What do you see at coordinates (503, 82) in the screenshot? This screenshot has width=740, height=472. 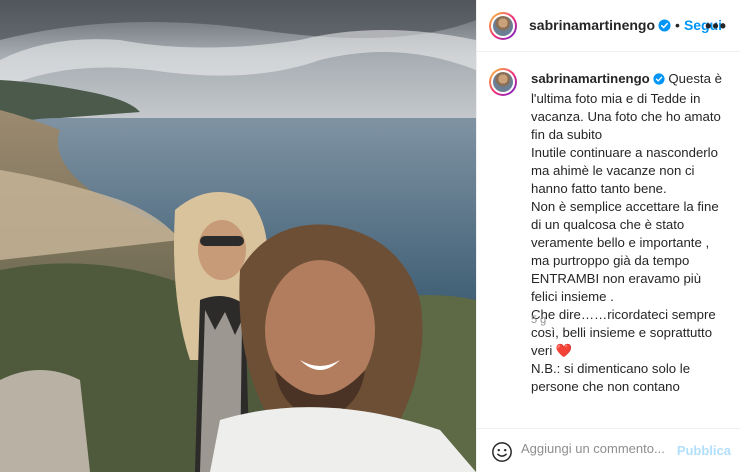 I see `caption-avatar` at bounding box center [503, 82].